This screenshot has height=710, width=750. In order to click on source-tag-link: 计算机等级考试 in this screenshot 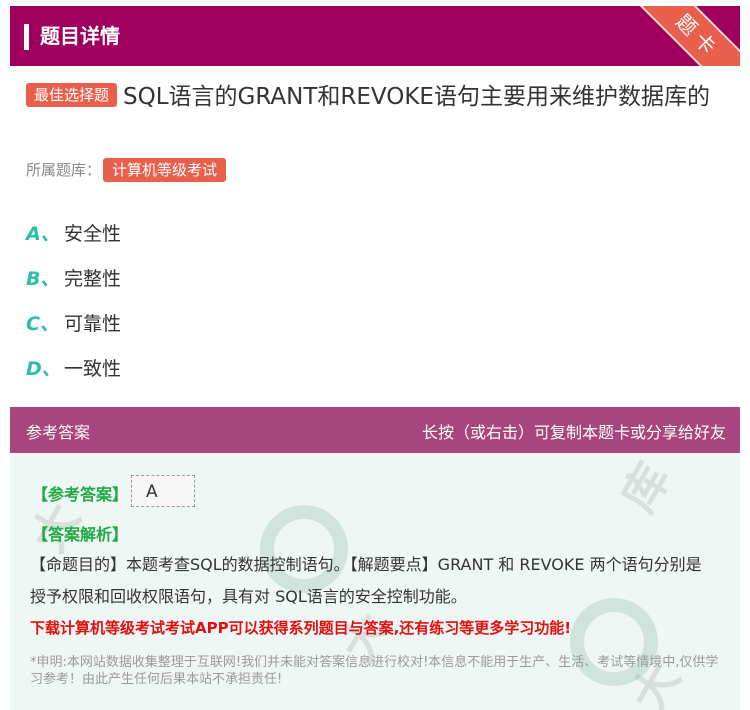, I will do `click(165, 170)`.